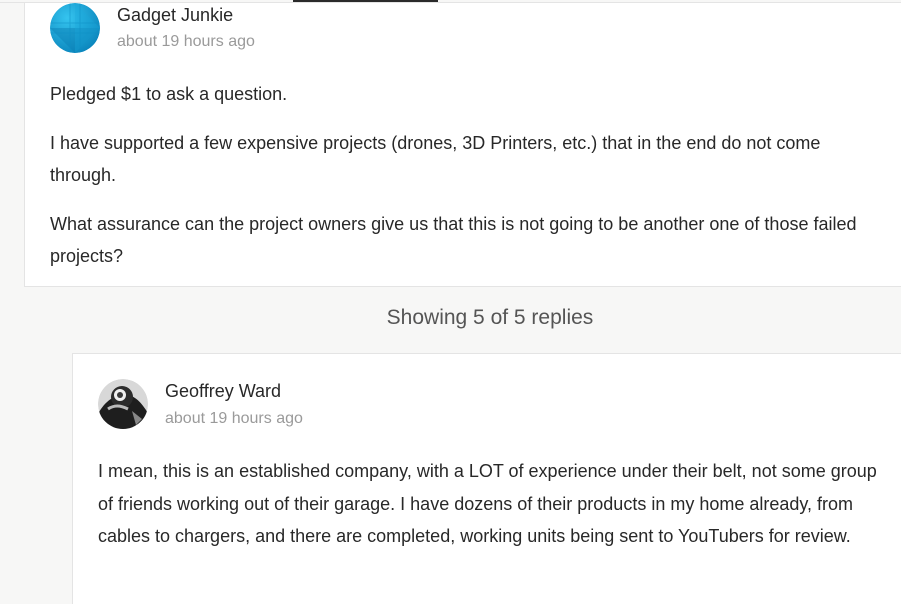  What do you see at coordinates (169, 94) in the screenshot?
I see `comment-paragraph: Pledged $1 to ask a question.` at bounding box center [169, 94].